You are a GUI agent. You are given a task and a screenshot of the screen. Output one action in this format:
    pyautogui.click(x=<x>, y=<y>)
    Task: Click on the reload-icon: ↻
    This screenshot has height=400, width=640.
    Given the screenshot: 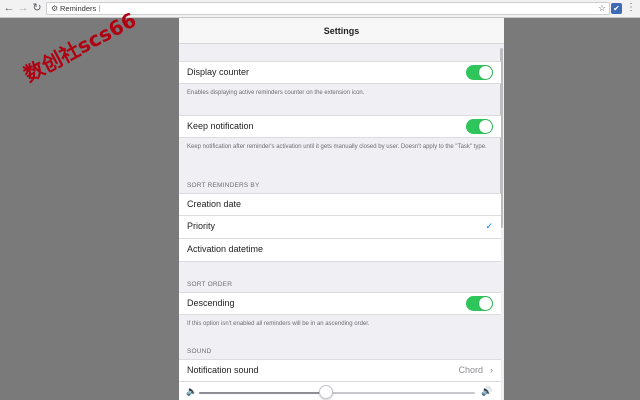 What is the action you would take?
    pyautogui.click(x=37, y=8)
    